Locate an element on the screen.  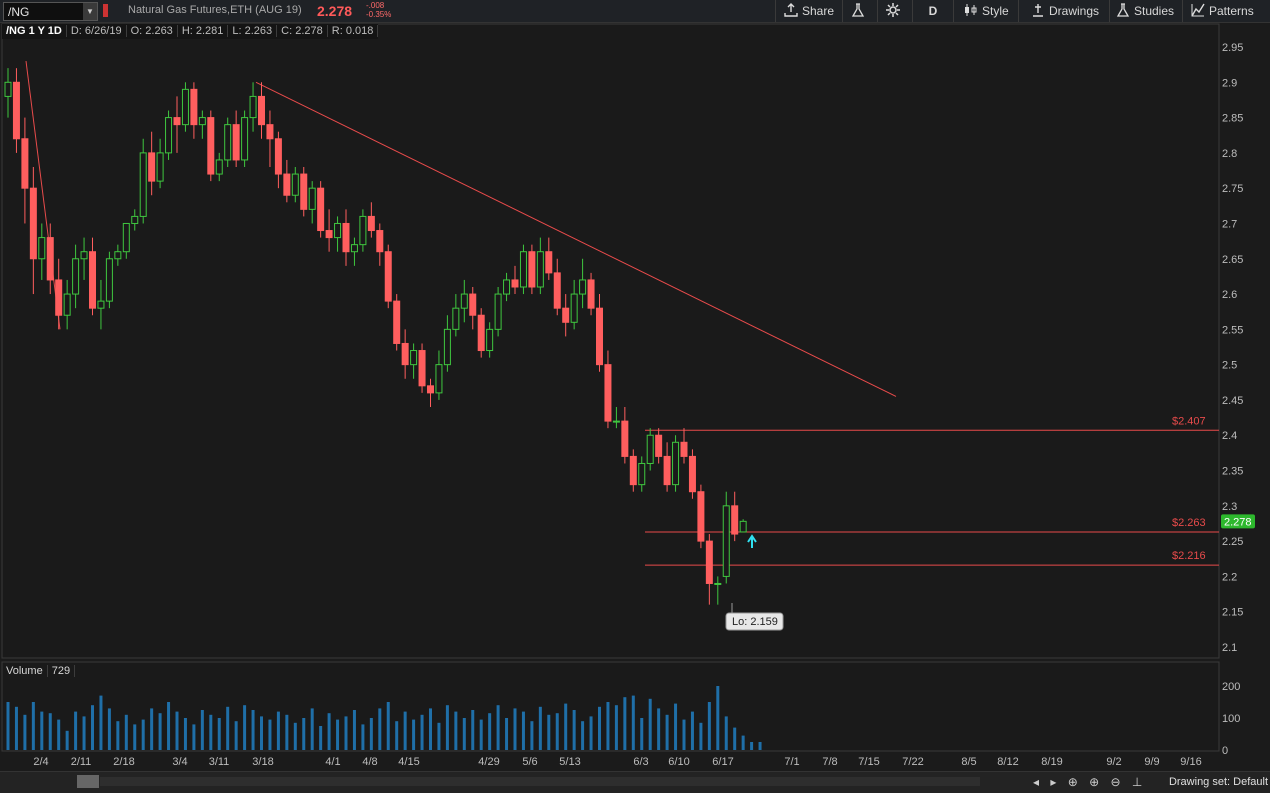
time-tick-label: 9/16 is located at coordinates (1190, 762).